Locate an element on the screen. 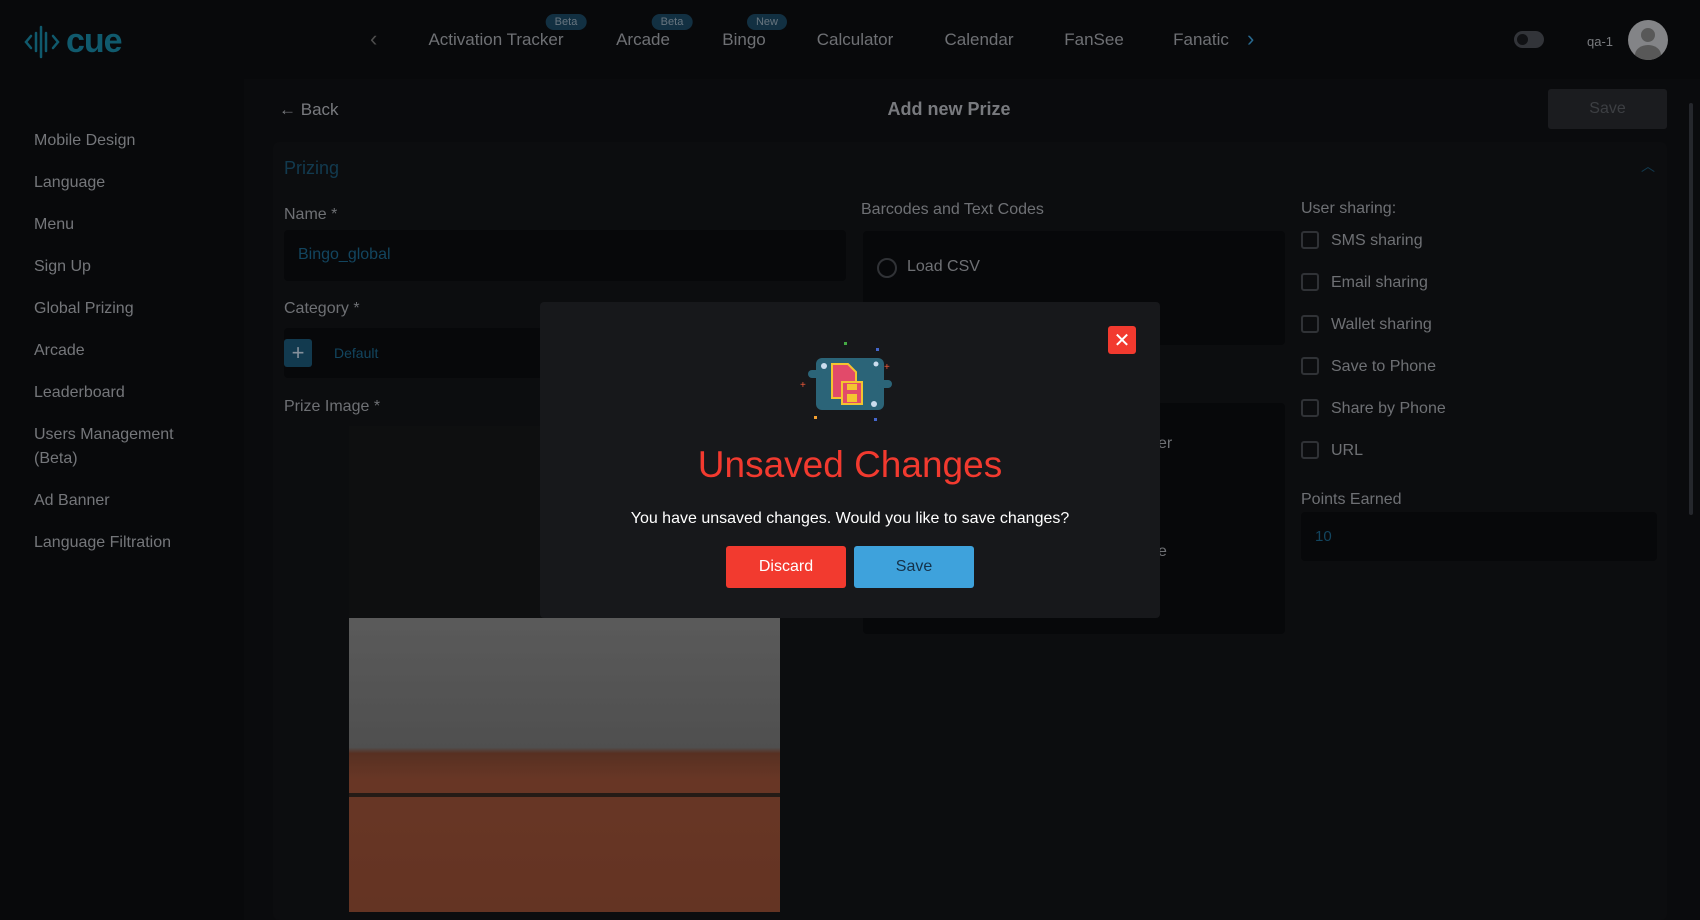  modal-save-button: Save is located at coordinates (914, 567).